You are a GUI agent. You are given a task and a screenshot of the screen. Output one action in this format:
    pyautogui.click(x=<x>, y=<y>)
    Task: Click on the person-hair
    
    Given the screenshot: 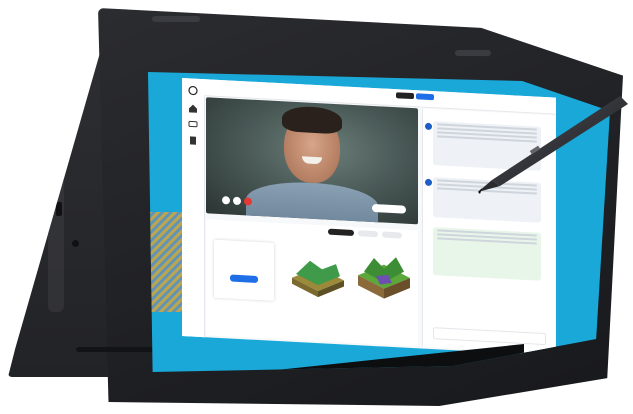 What is the action you would take?
    pyautogui.click(x=312, y=120)
    